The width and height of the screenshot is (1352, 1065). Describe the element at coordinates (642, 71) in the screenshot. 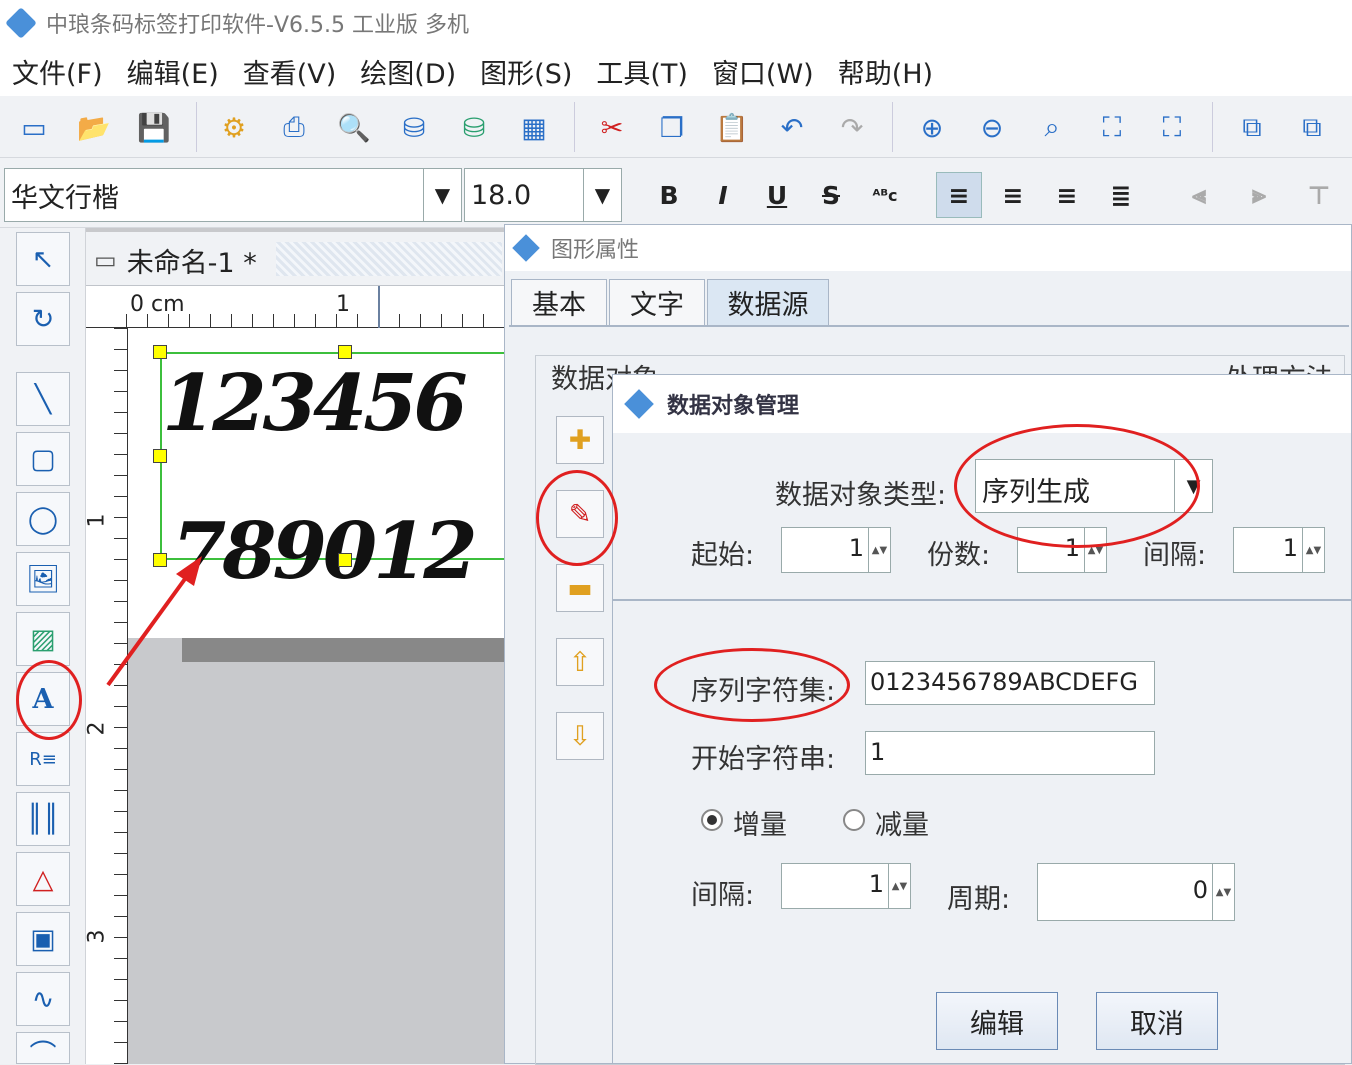

I see `menu-tools: 工具(T)` at that location.